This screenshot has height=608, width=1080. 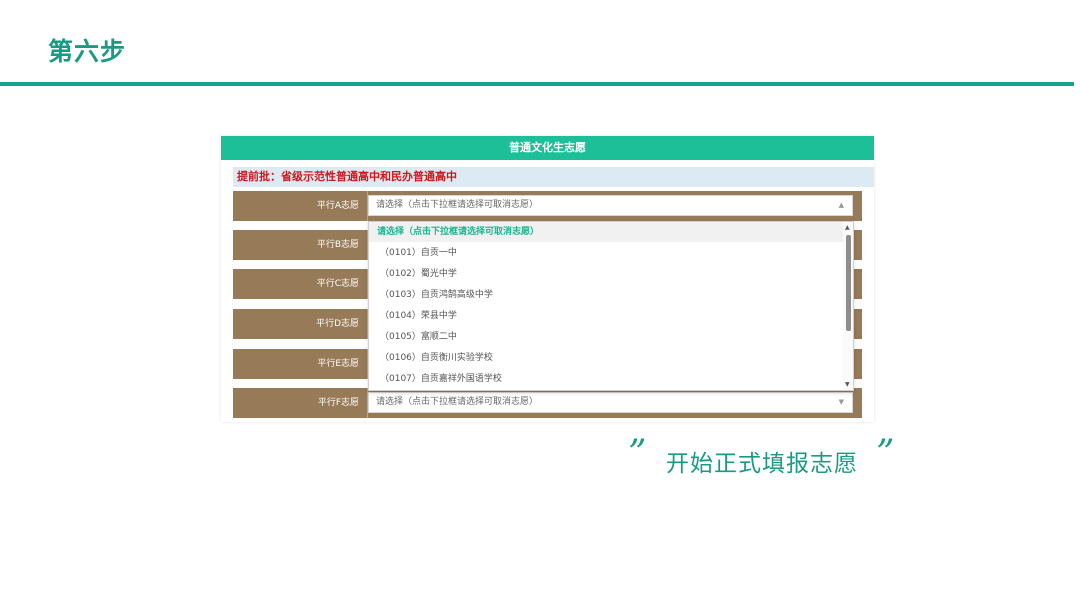 I want to click on dropdown-option: （0101）自贡一中, so click(x=607, y=253).